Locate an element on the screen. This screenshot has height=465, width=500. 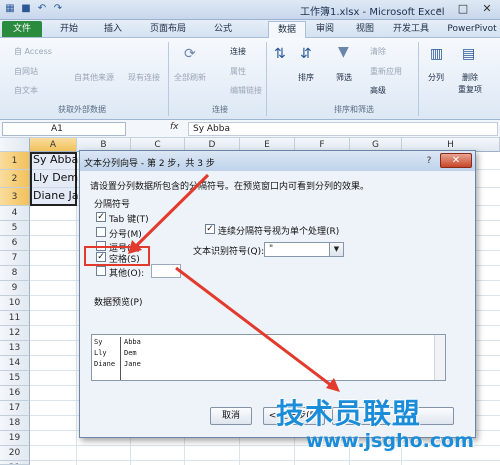
row-header: 4 is located at coordinates (15, 213).